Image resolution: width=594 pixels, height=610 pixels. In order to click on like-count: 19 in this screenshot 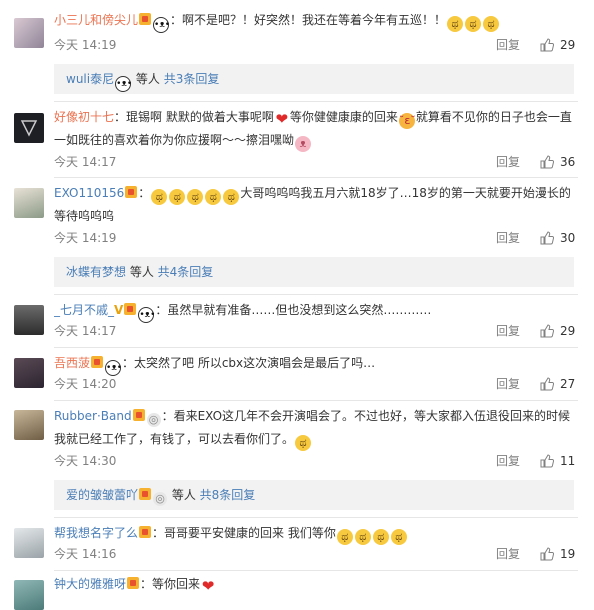, I will do `click(568, 554)`.